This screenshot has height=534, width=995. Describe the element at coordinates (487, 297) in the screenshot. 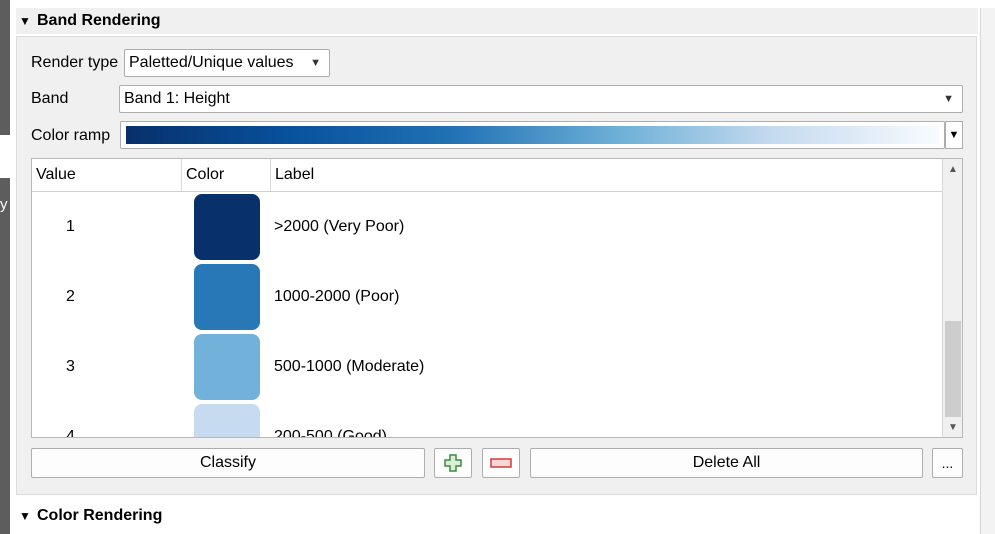

I see `table-row: 2 1000-2000 (Poor)` at that location.